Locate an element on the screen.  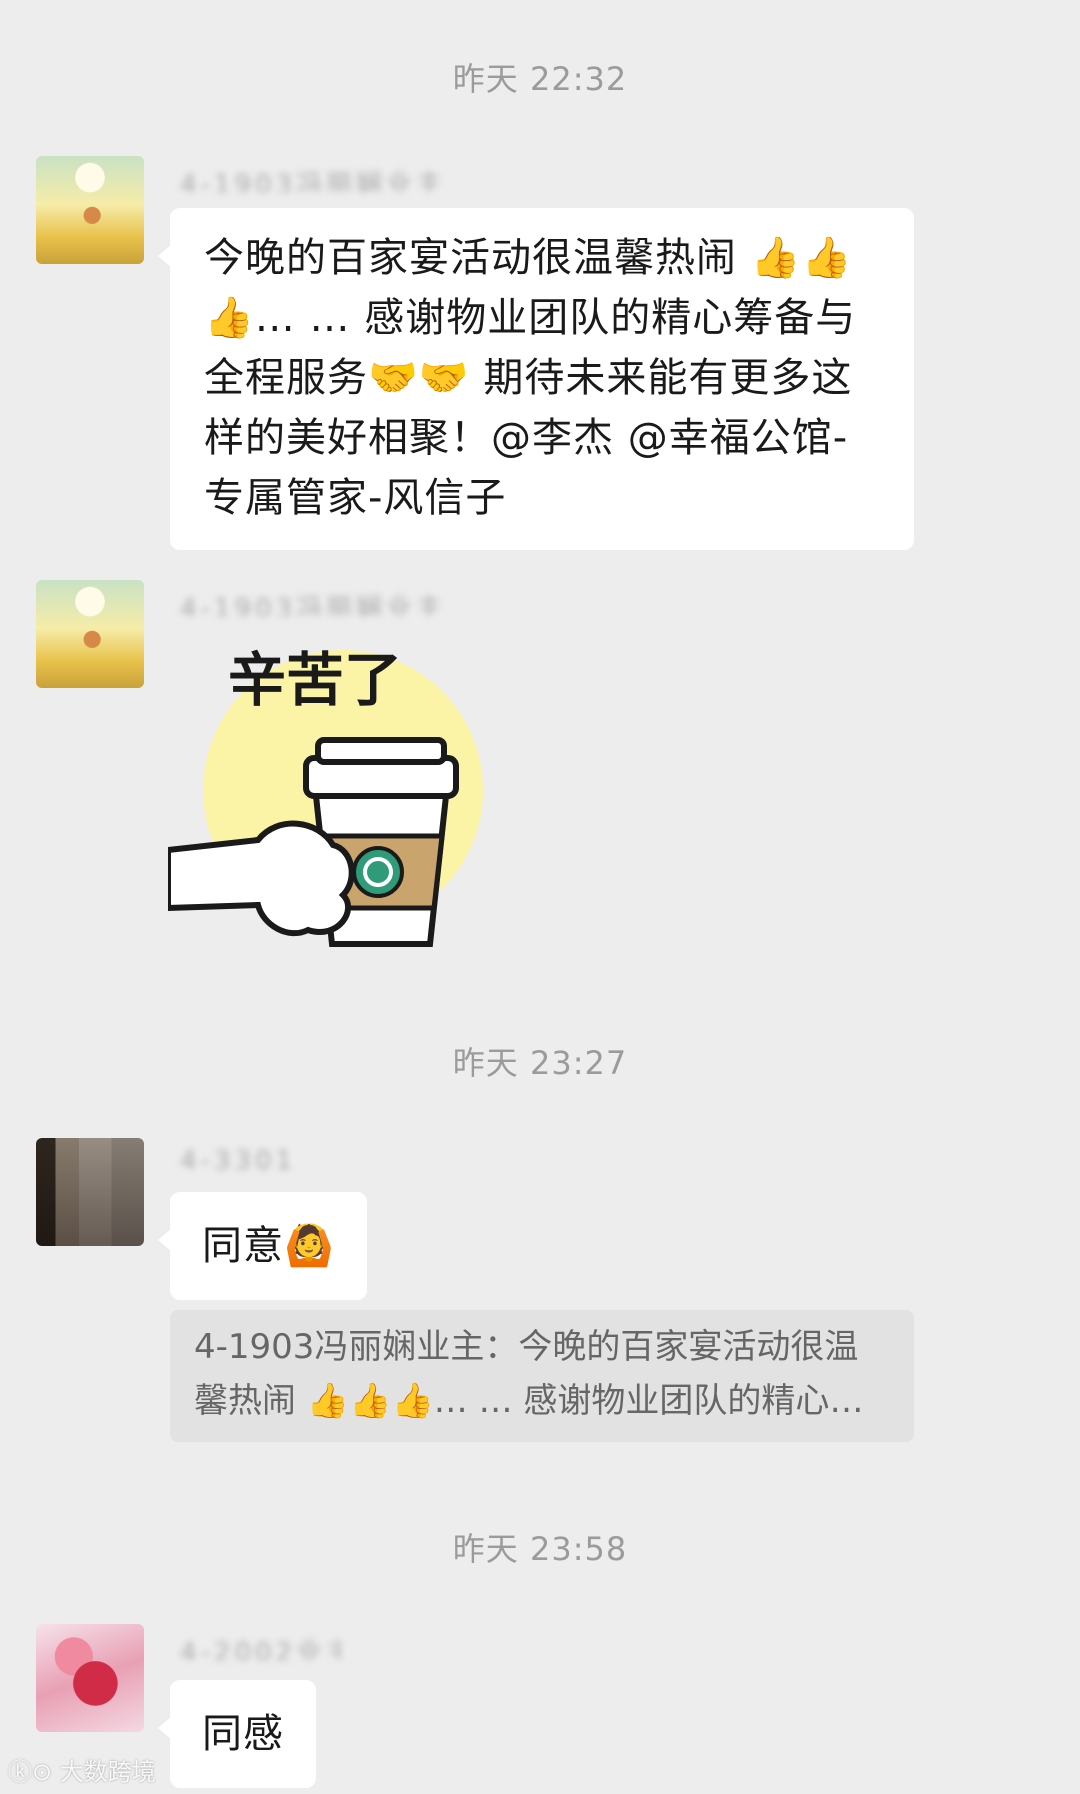
sticker-coffee: 辛苦了 is located at coordinates (328, 800).